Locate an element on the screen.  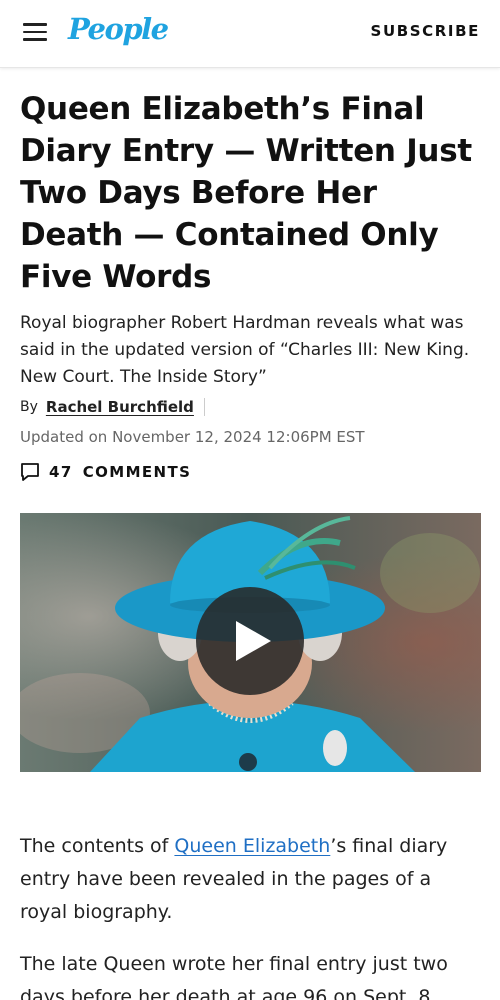
subscribe-button: SUBSCRIBE is located at coordinates (425, 31).